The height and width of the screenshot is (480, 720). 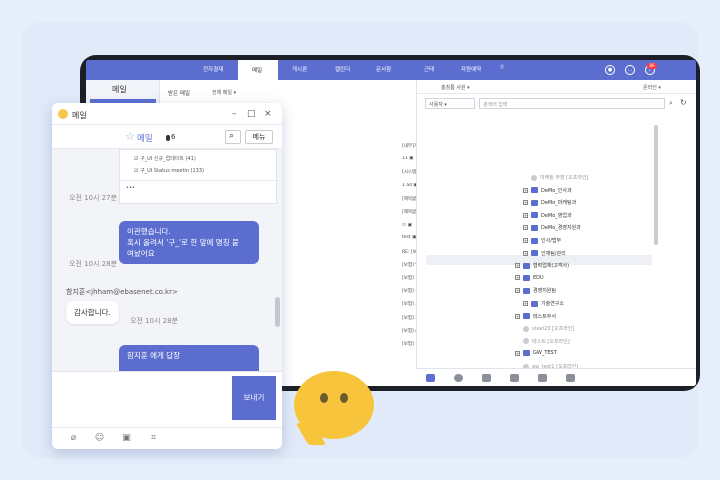 I want to click on card-more-icon: •••, so click(x=130, y=188).